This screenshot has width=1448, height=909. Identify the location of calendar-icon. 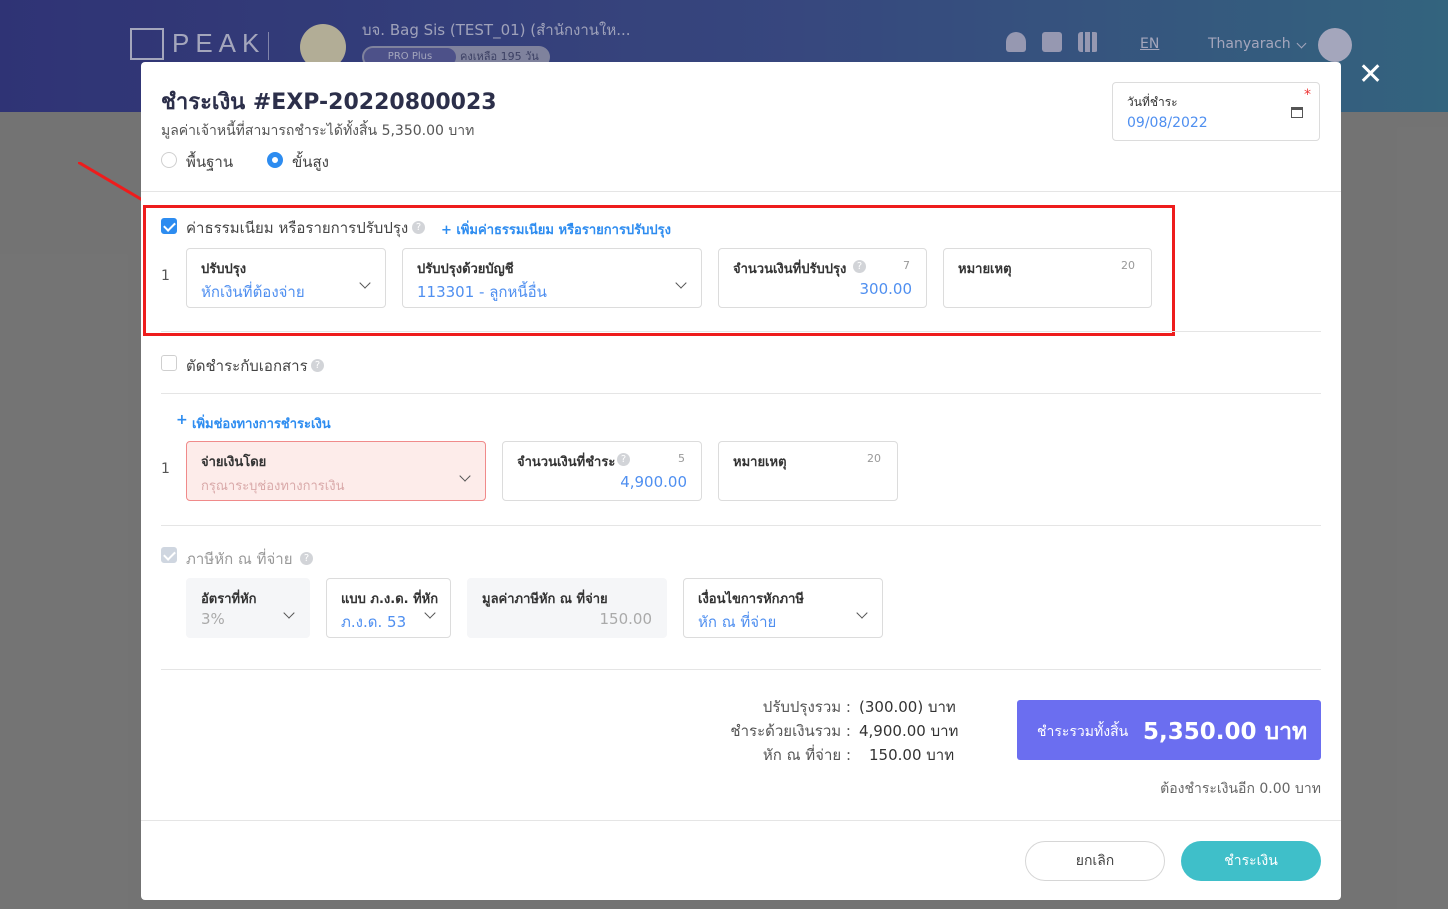
(1297, 112).